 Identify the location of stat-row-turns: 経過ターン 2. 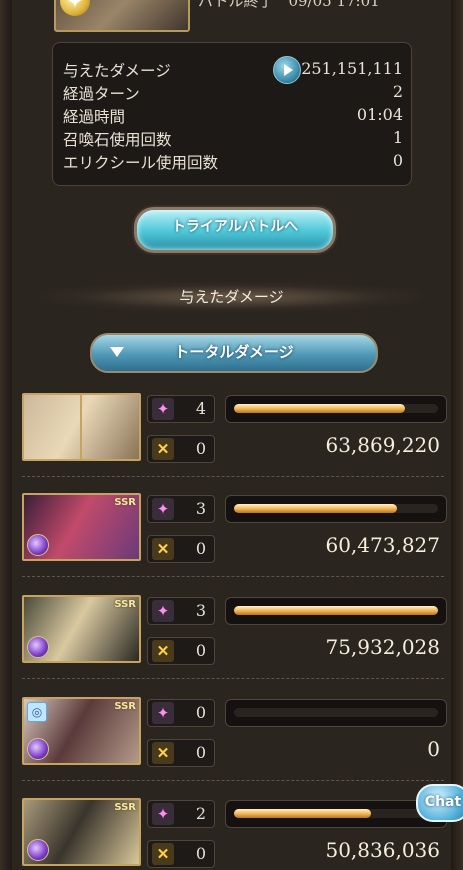
(233, 93).